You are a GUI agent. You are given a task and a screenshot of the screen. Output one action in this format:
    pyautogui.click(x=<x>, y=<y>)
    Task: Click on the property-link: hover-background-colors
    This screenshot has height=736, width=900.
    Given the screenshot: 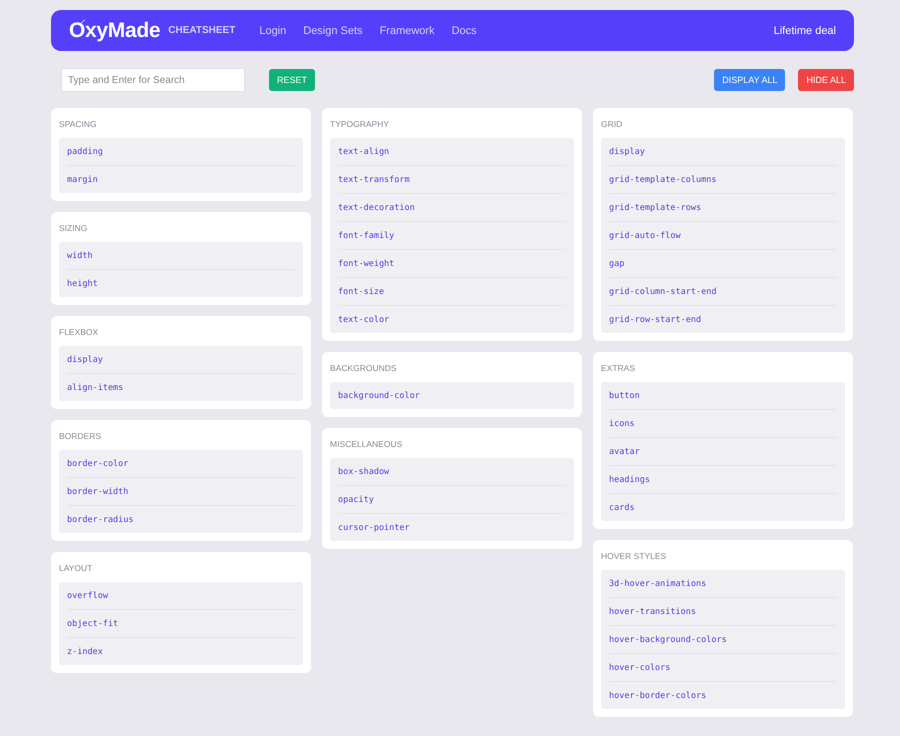 What is the action you would take?
    pyautogui.click(x=668, y=639)
    